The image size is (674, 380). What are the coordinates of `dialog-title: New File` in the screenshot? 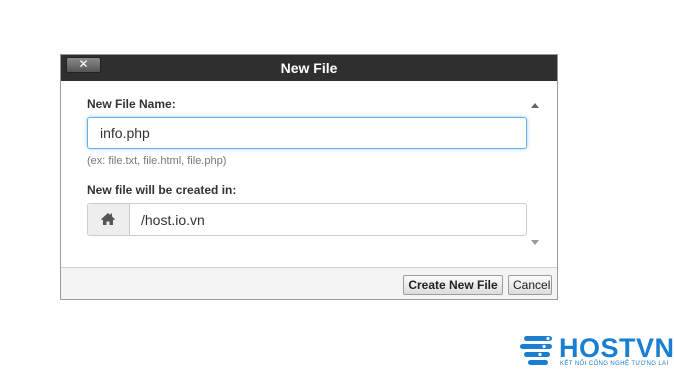 It's located at (309, 68).